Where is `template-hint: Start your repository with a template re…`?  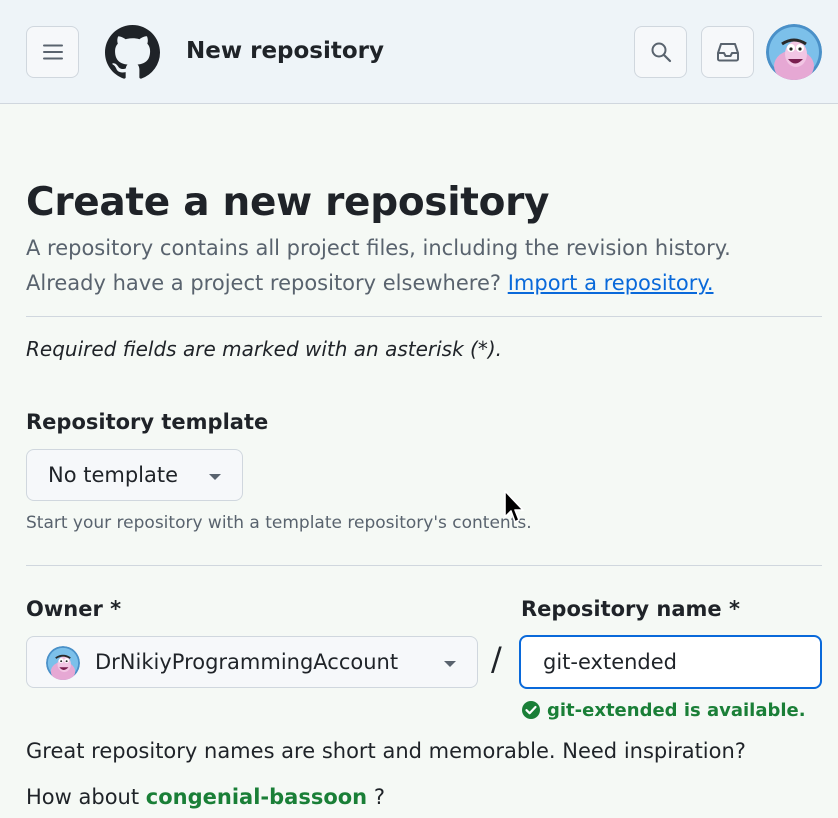
template-hint: Start your repository with a template re… is located at coordinates (279, 523).